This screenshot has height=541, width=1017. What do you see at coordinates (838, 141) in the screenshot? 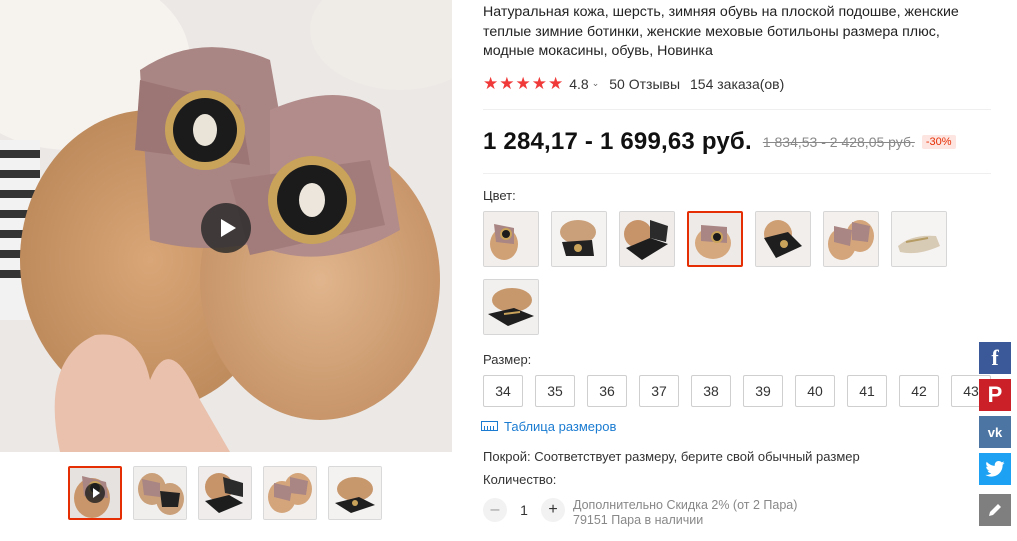
I see `old-price: 1 834,53 - 2 428,05 руб.` at bounding box center [838, 141].